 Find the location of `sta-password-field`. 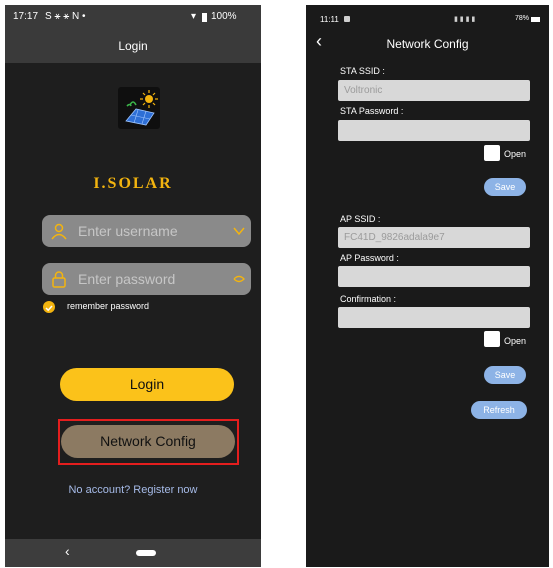

sta-password-field is located at coordinates (434, 130).